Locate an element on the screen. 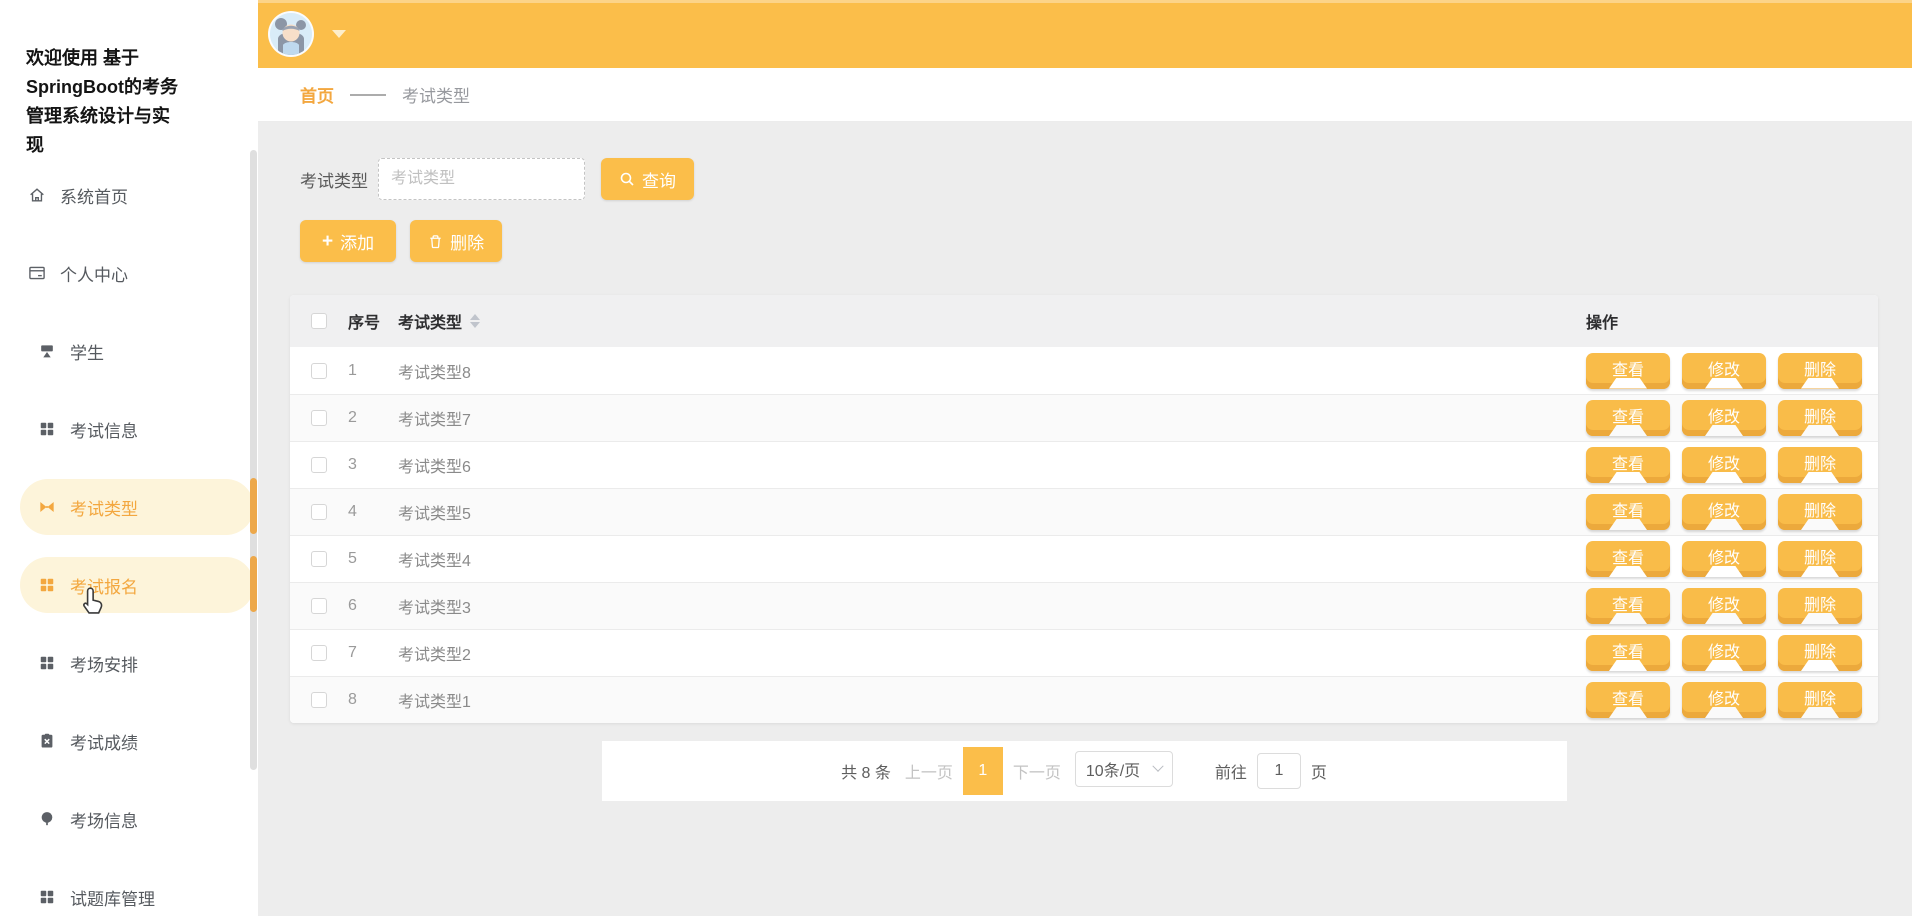 The width and height of the screenshot is (1912, 916). select-all-checkbox is located at coordinates (319, 321).